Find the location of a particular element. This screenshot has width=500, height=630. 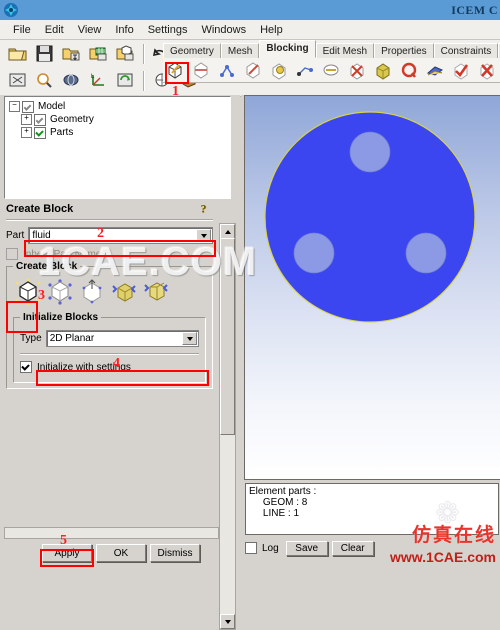

apply-button: Apply is located at coordinates (67, 553).